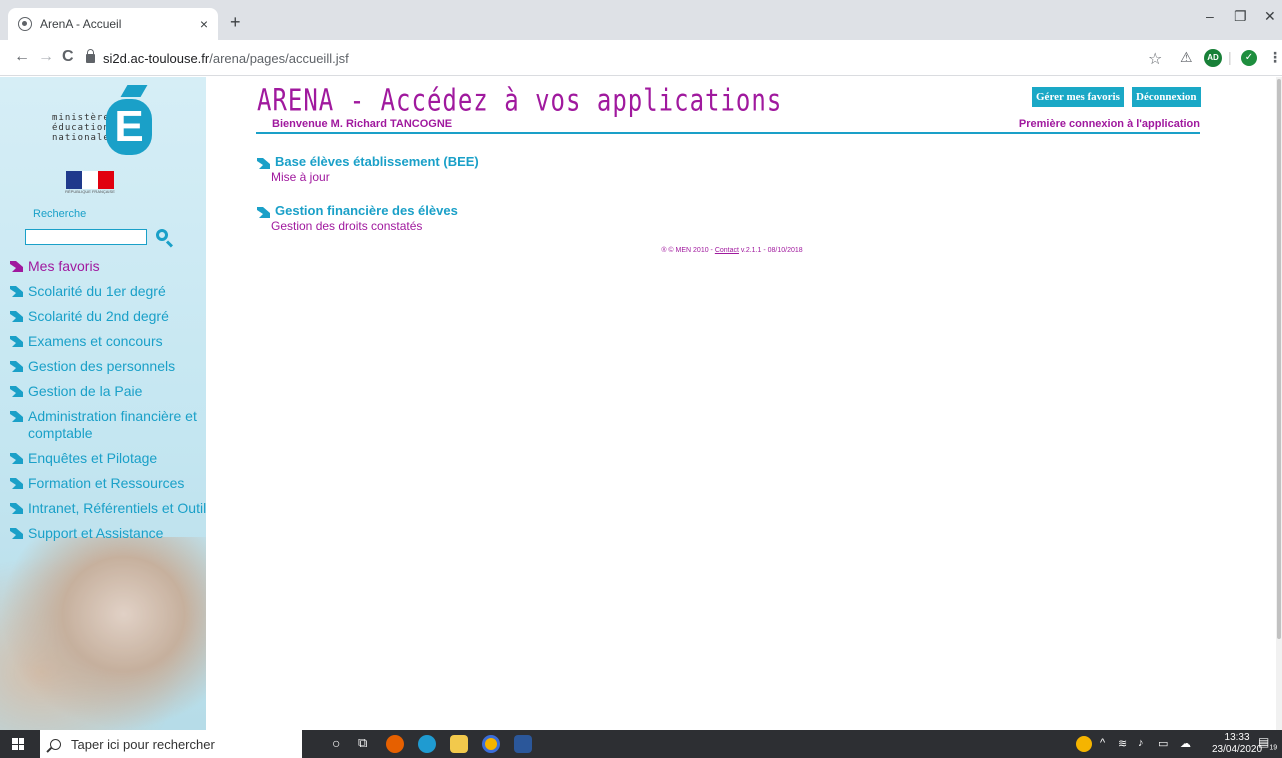 This screenshot has width=1282, height=758. I want to click on chrome-icon, so click(491, 744).